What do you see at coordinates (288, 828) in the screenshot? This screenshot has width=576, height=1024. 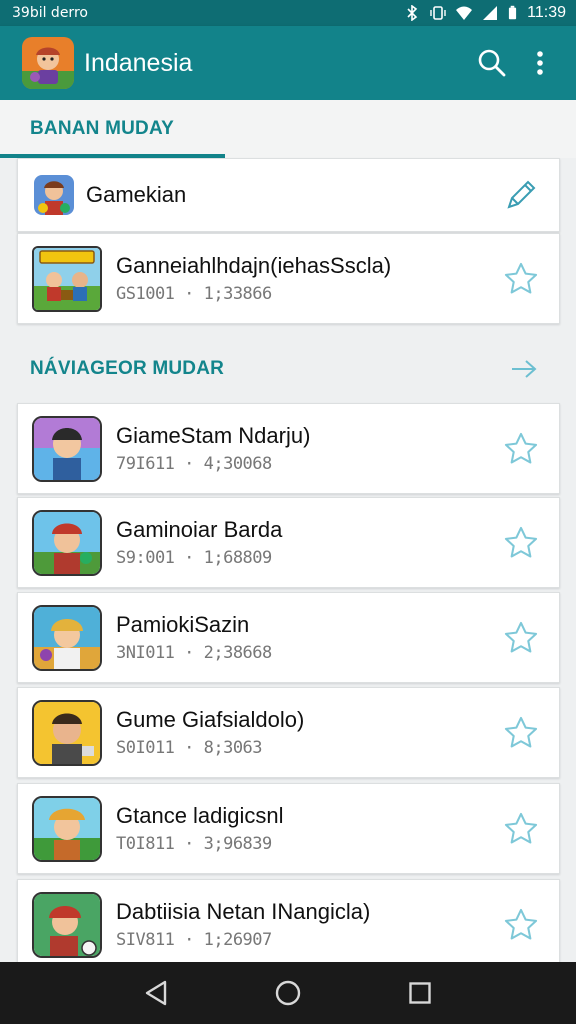 I see `list-item: Gtance ladigicsnl T0I811 · 3;96839` at bounding box center [288, 828].